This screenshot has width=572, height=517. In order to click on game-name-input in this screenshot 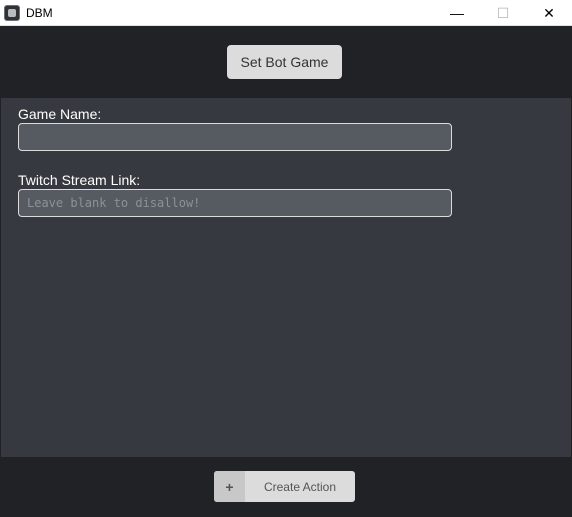, I will do `click(235, 137)`.